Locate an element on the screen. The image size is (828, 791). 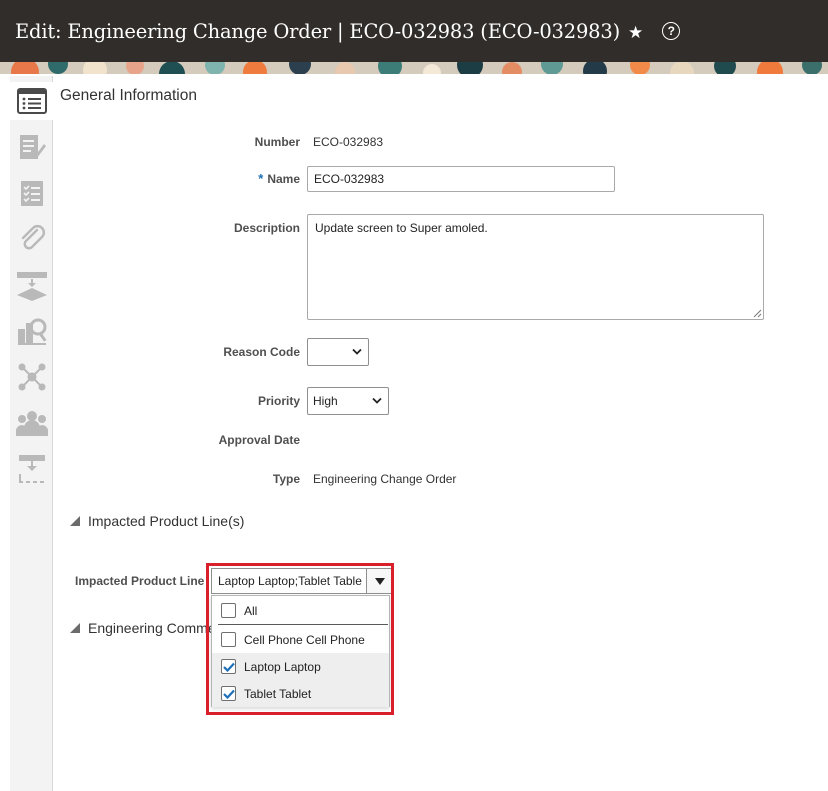
description-label: Description is located at coordinates (266, 228).